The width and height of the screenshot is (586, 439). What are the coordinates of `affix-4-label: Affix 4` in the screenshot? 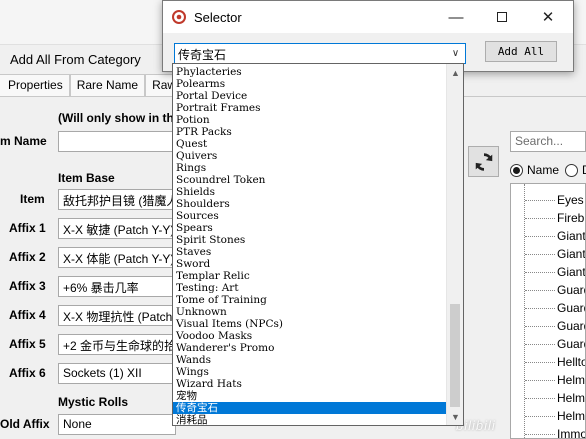 It's located at (27, 315).